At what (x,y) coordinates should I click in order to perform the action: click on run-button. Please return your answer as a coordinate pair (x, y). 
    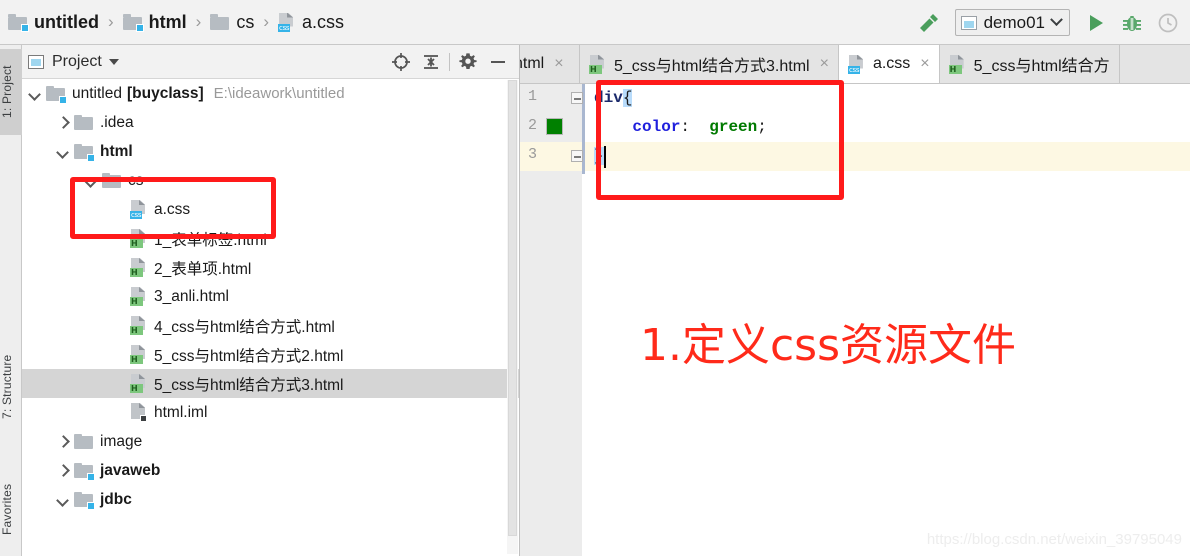
    Looking at the image, I should click on (1096, 23).